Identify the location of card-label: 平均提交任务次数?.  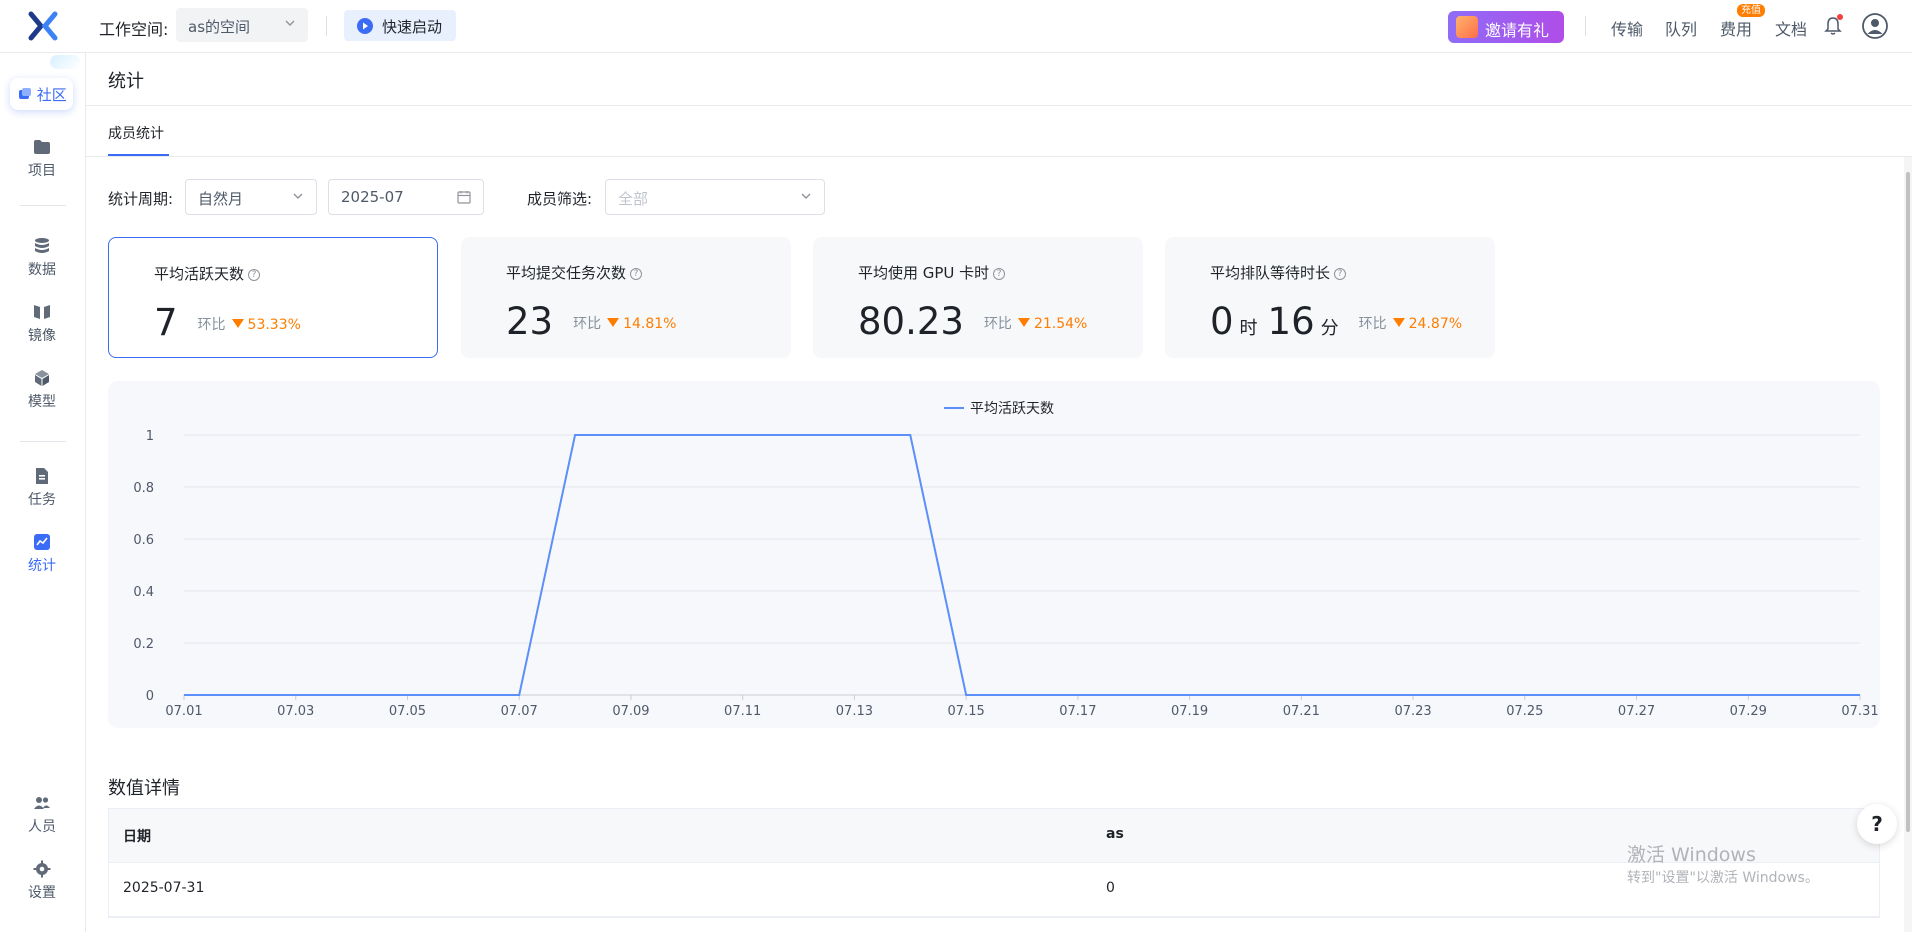
(574, 272).